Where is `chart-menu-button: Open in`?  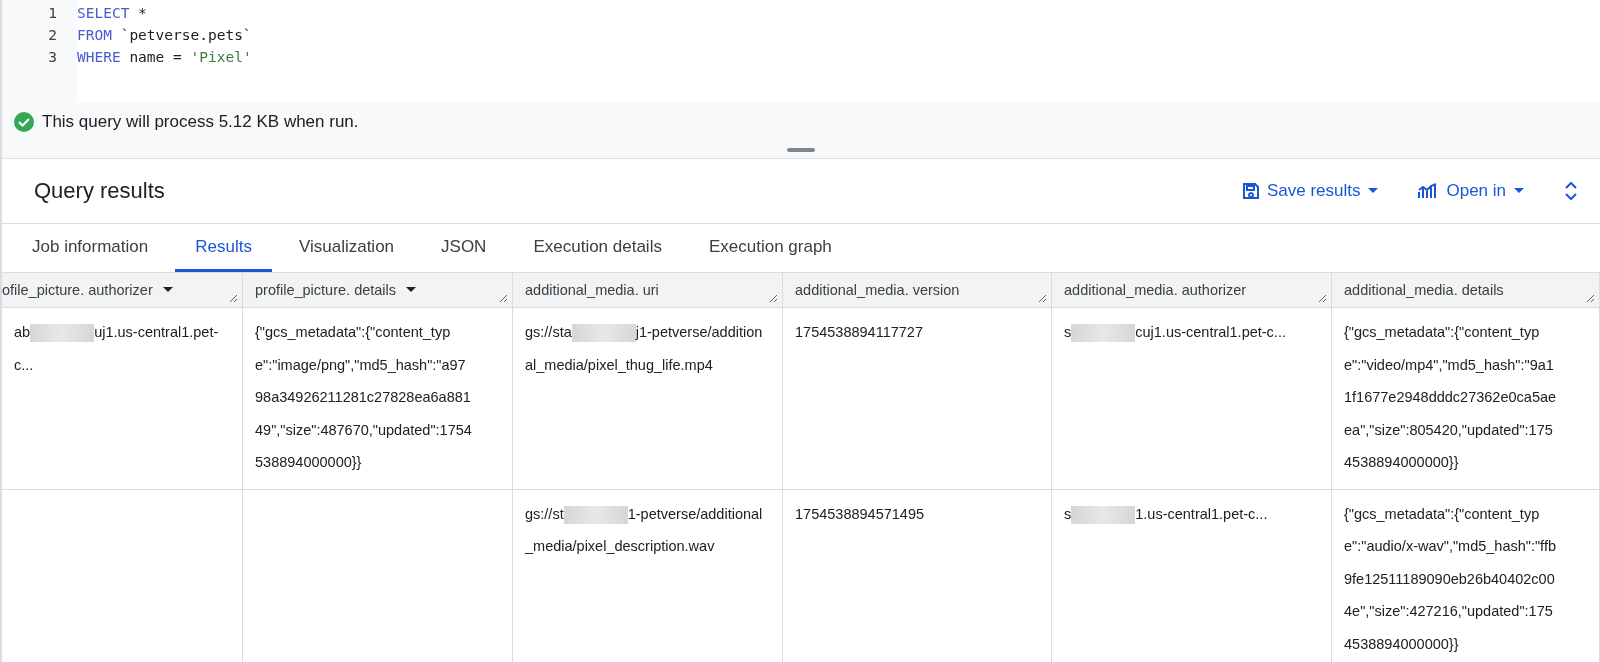 chart-menu-button: Open in is located at coordinates (1471, 191).